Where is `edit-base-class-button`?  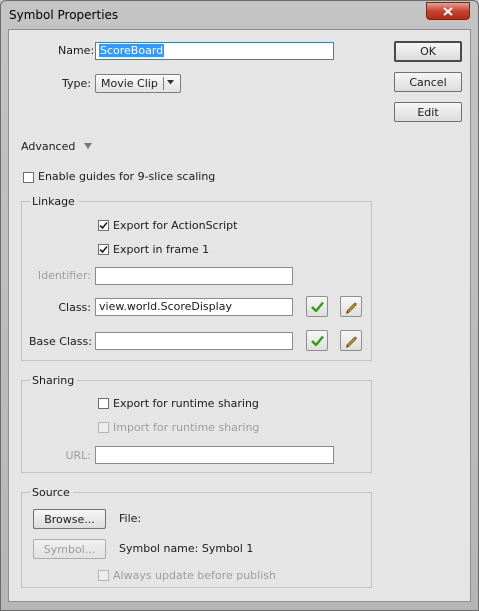
edit-base-class-button is located at coordinates (351, 340).